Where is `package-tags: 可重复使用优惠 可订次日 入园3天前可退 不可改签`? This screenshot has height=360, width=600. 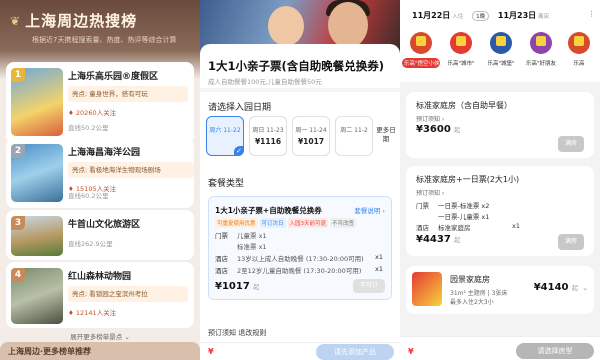 package-tags: 可重复使用优惠 可订次日 入园3天前可退 不可改签 is located at coordinates (286, 223).